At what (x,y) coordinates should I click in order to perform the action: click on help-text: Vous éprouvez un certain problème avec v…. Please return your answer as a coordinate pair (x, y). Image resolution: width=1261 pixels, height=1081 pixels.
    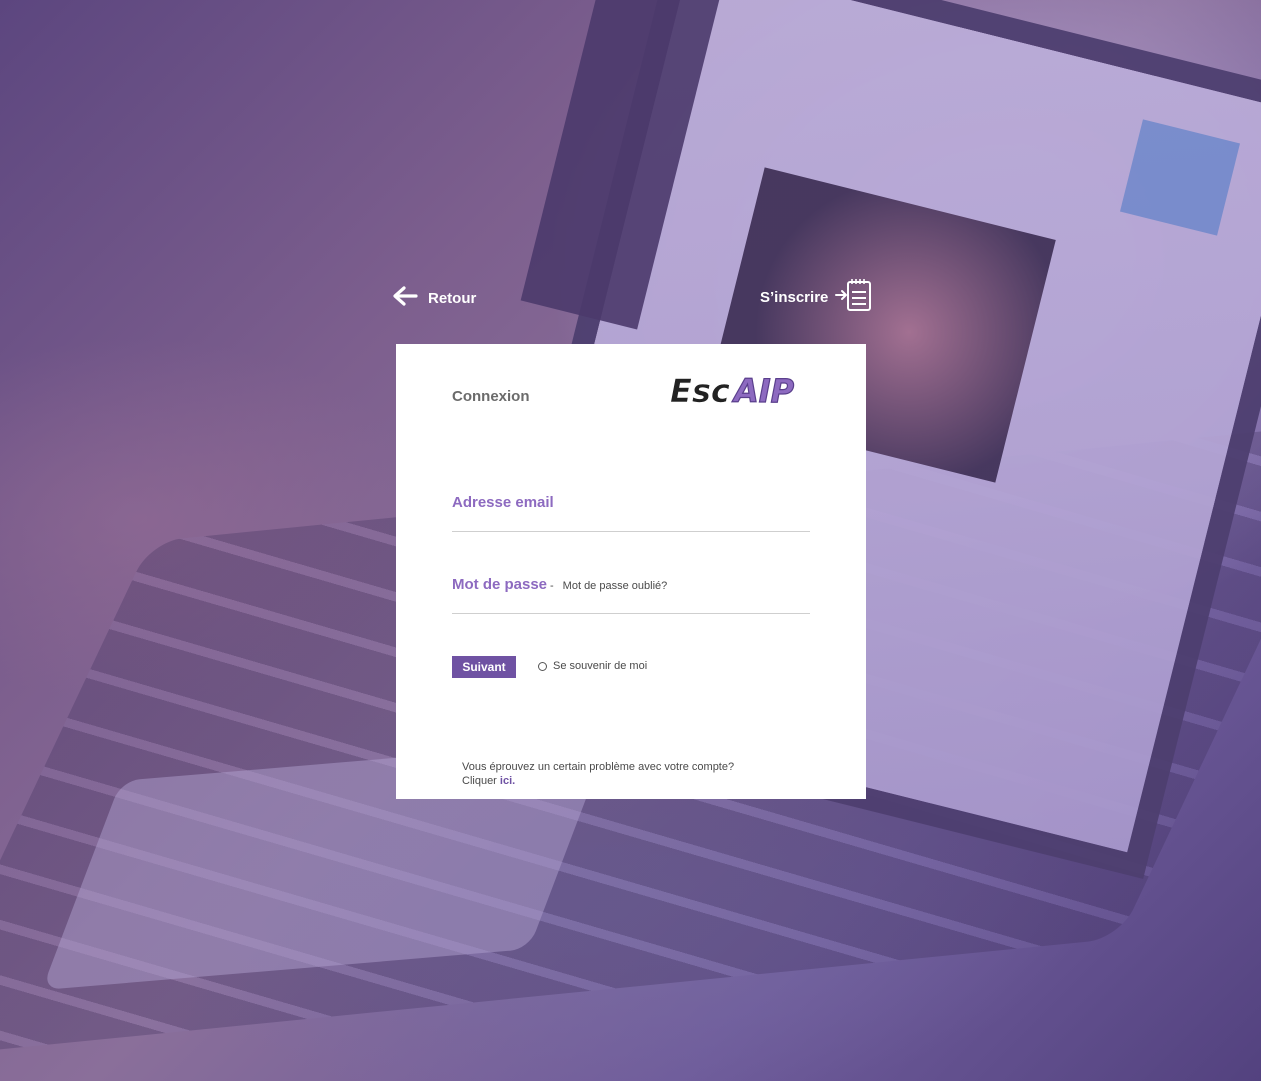
    Looking at the image, I should click on (598, 774).